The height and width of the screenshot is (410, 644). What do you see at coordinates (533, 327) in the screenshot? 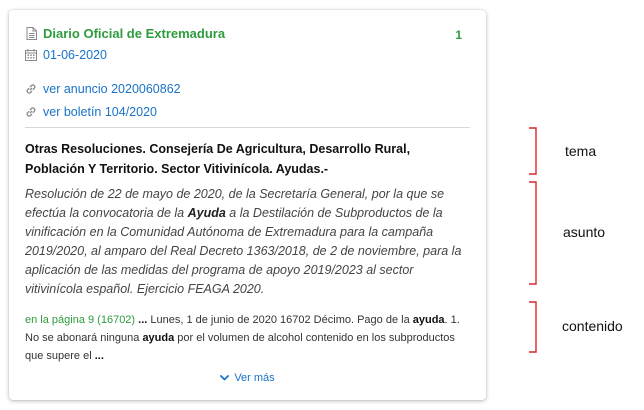
I see `contenido-brace` at bounding box center [533, 327].